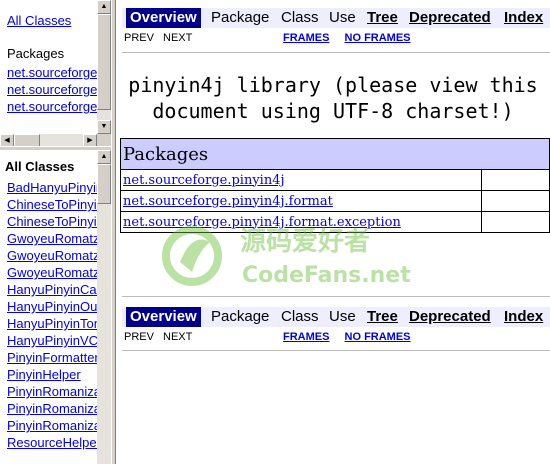  What do you see at coordinates (335, 154) in the screenshot?
I see `table-header: Packages` at bounding box center [335, 154].